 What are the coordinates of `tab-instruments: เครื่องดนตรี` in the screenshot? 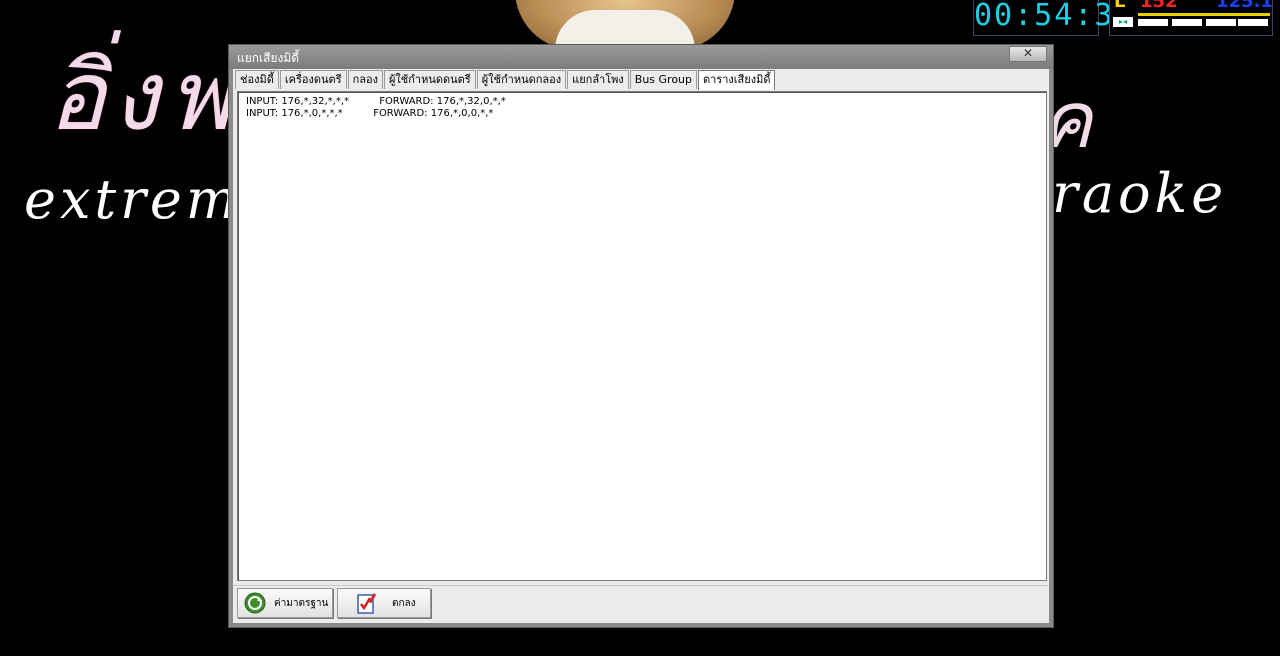 It's located at (313, 79).